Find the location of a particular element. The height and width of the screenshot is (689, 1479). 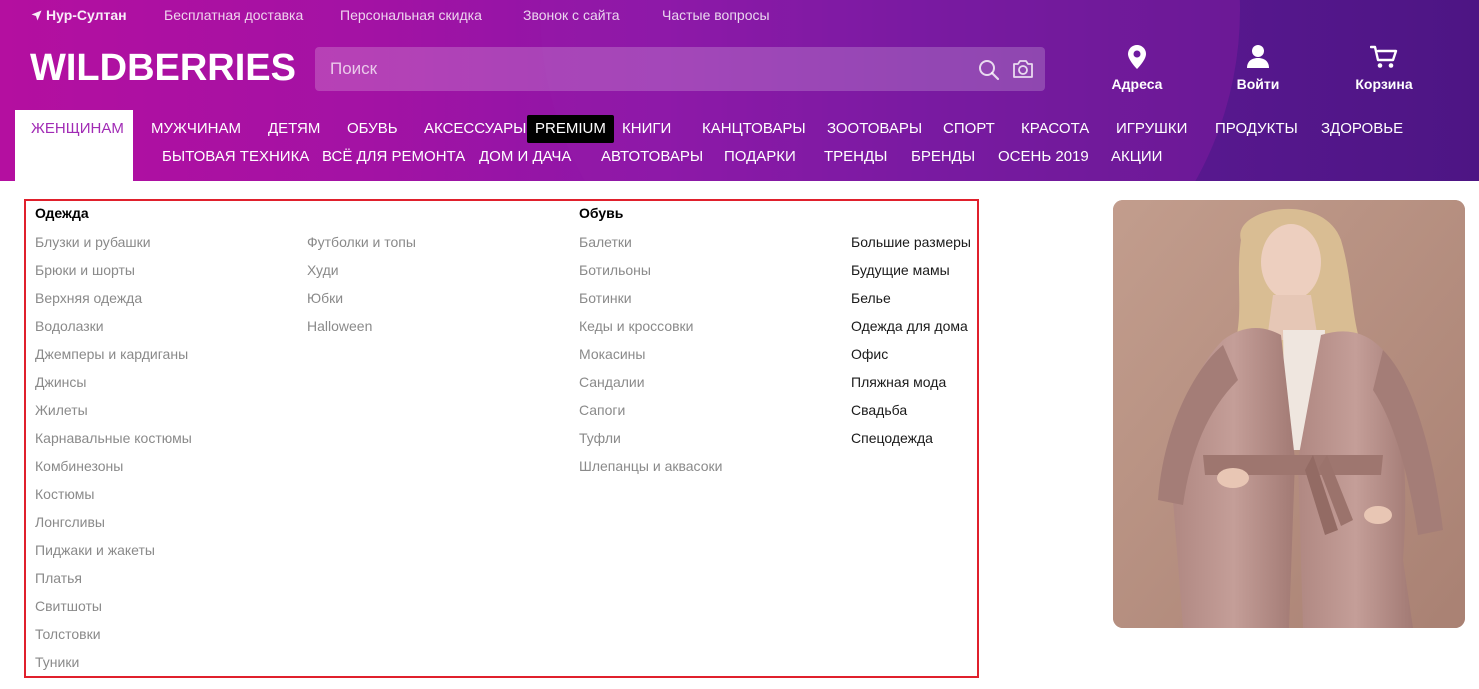

menu-accessories: АКСЕССУАРЫ is located at coordinates (475, 129).